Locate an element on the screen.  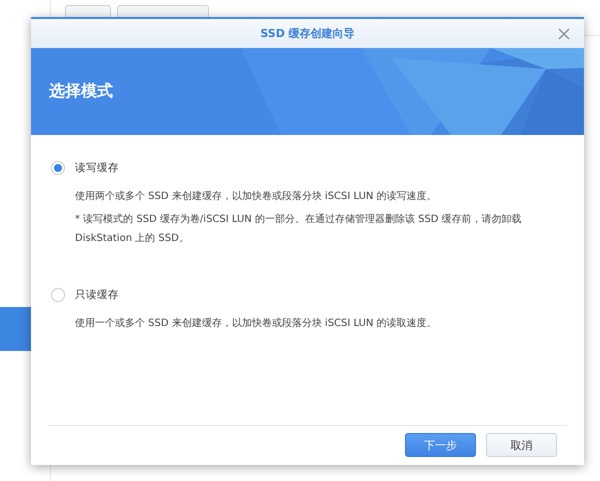
cancel-button: 取消 is located at coordinates (521, 445).